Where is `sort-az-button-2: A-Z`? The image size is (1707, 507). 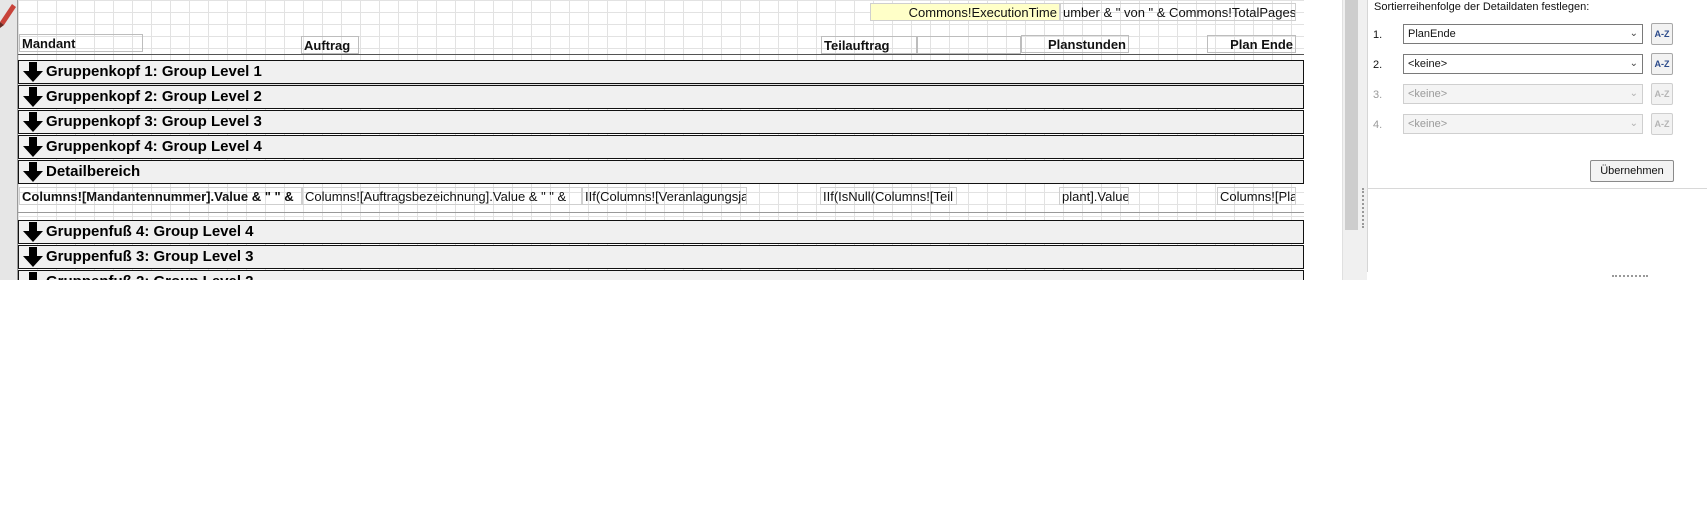 sort-az-button-2: A-Z is located at coordinates (1662, 64).